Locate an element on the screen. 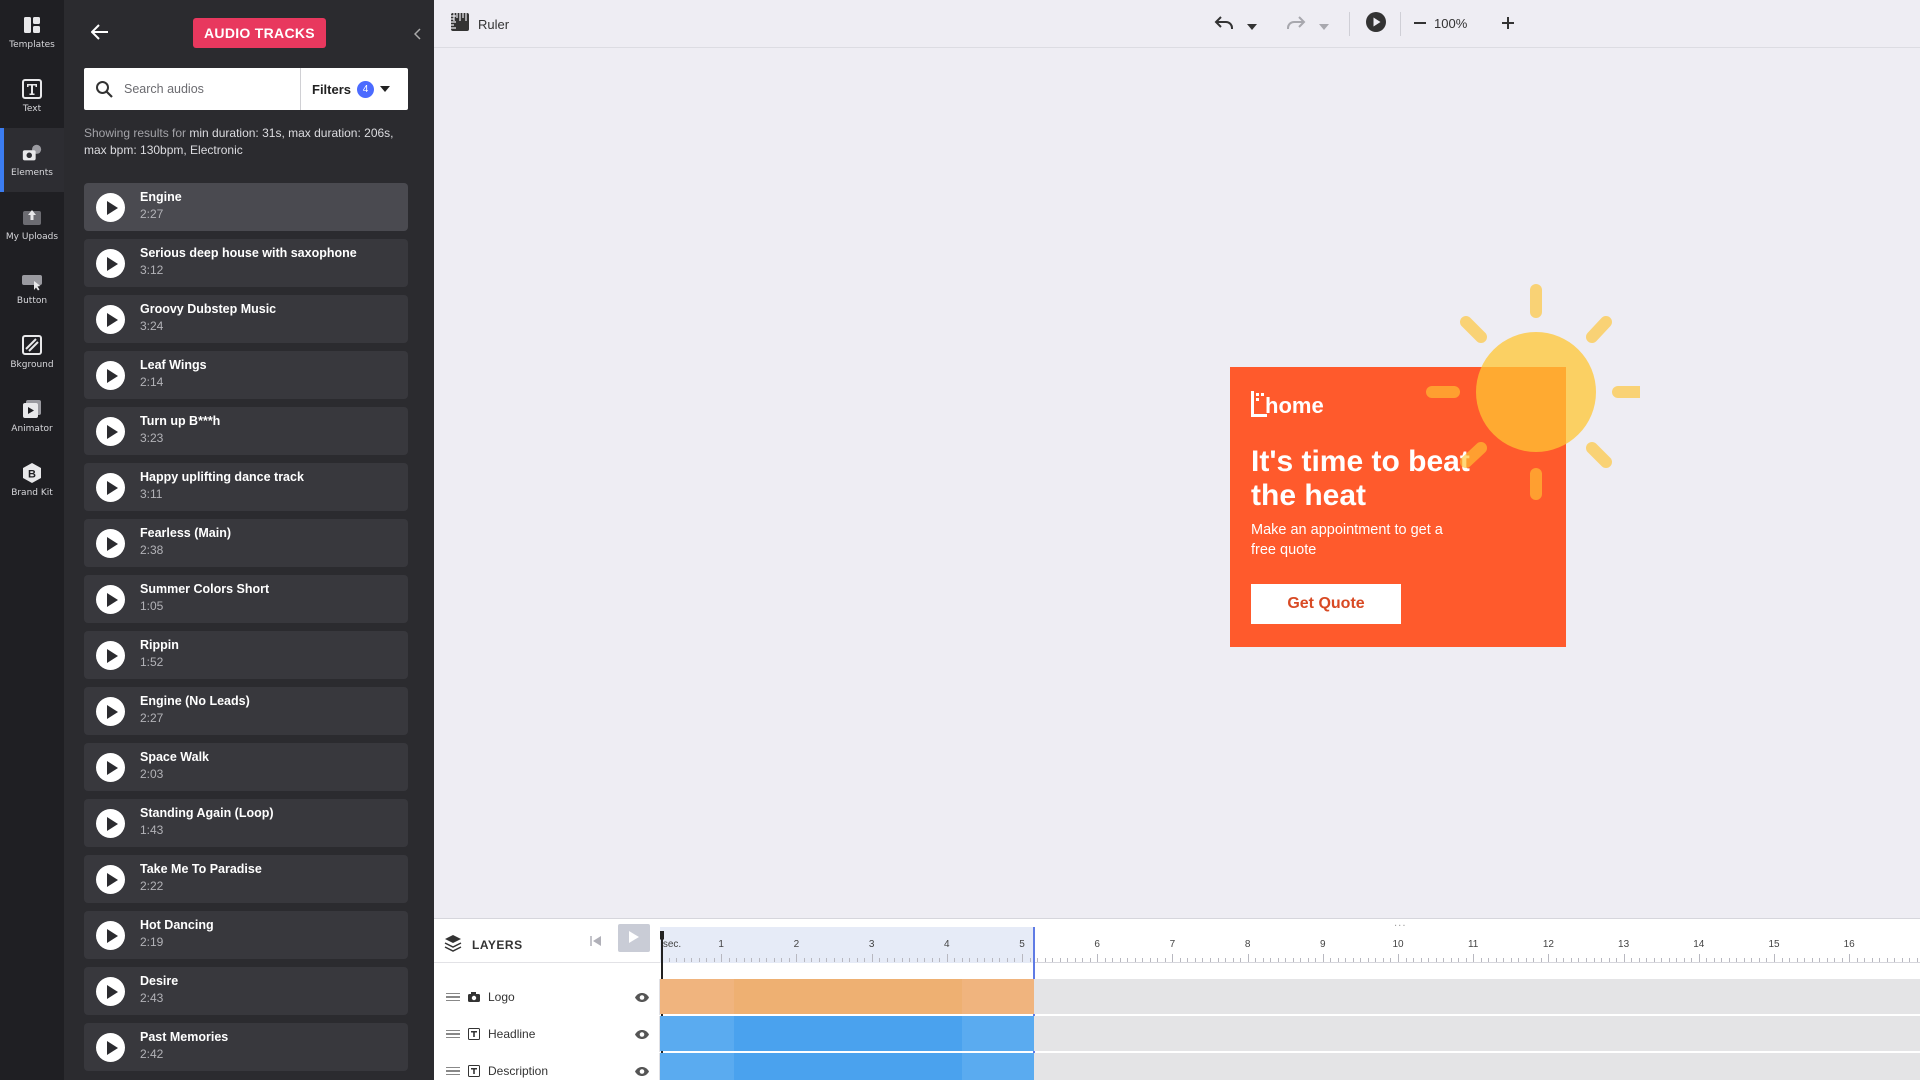  rail-item-brand-kit: B Brand Kit is located at coordinates (32, 480).